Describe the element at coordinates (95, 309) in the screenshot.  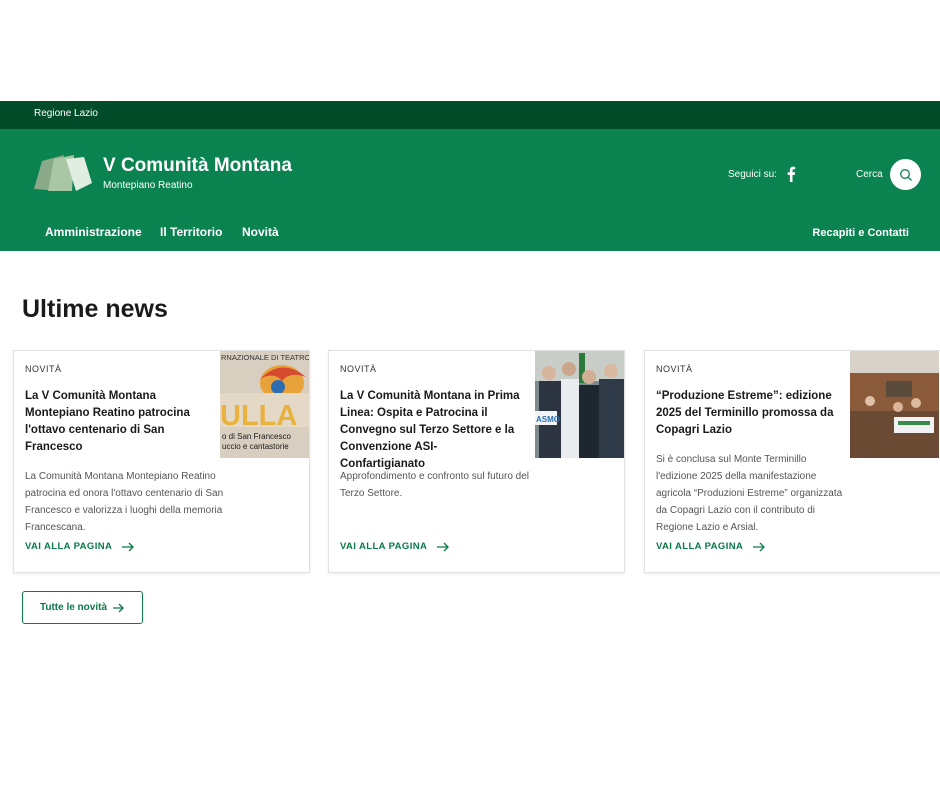
I see `section-title: Ultime news` at that location.